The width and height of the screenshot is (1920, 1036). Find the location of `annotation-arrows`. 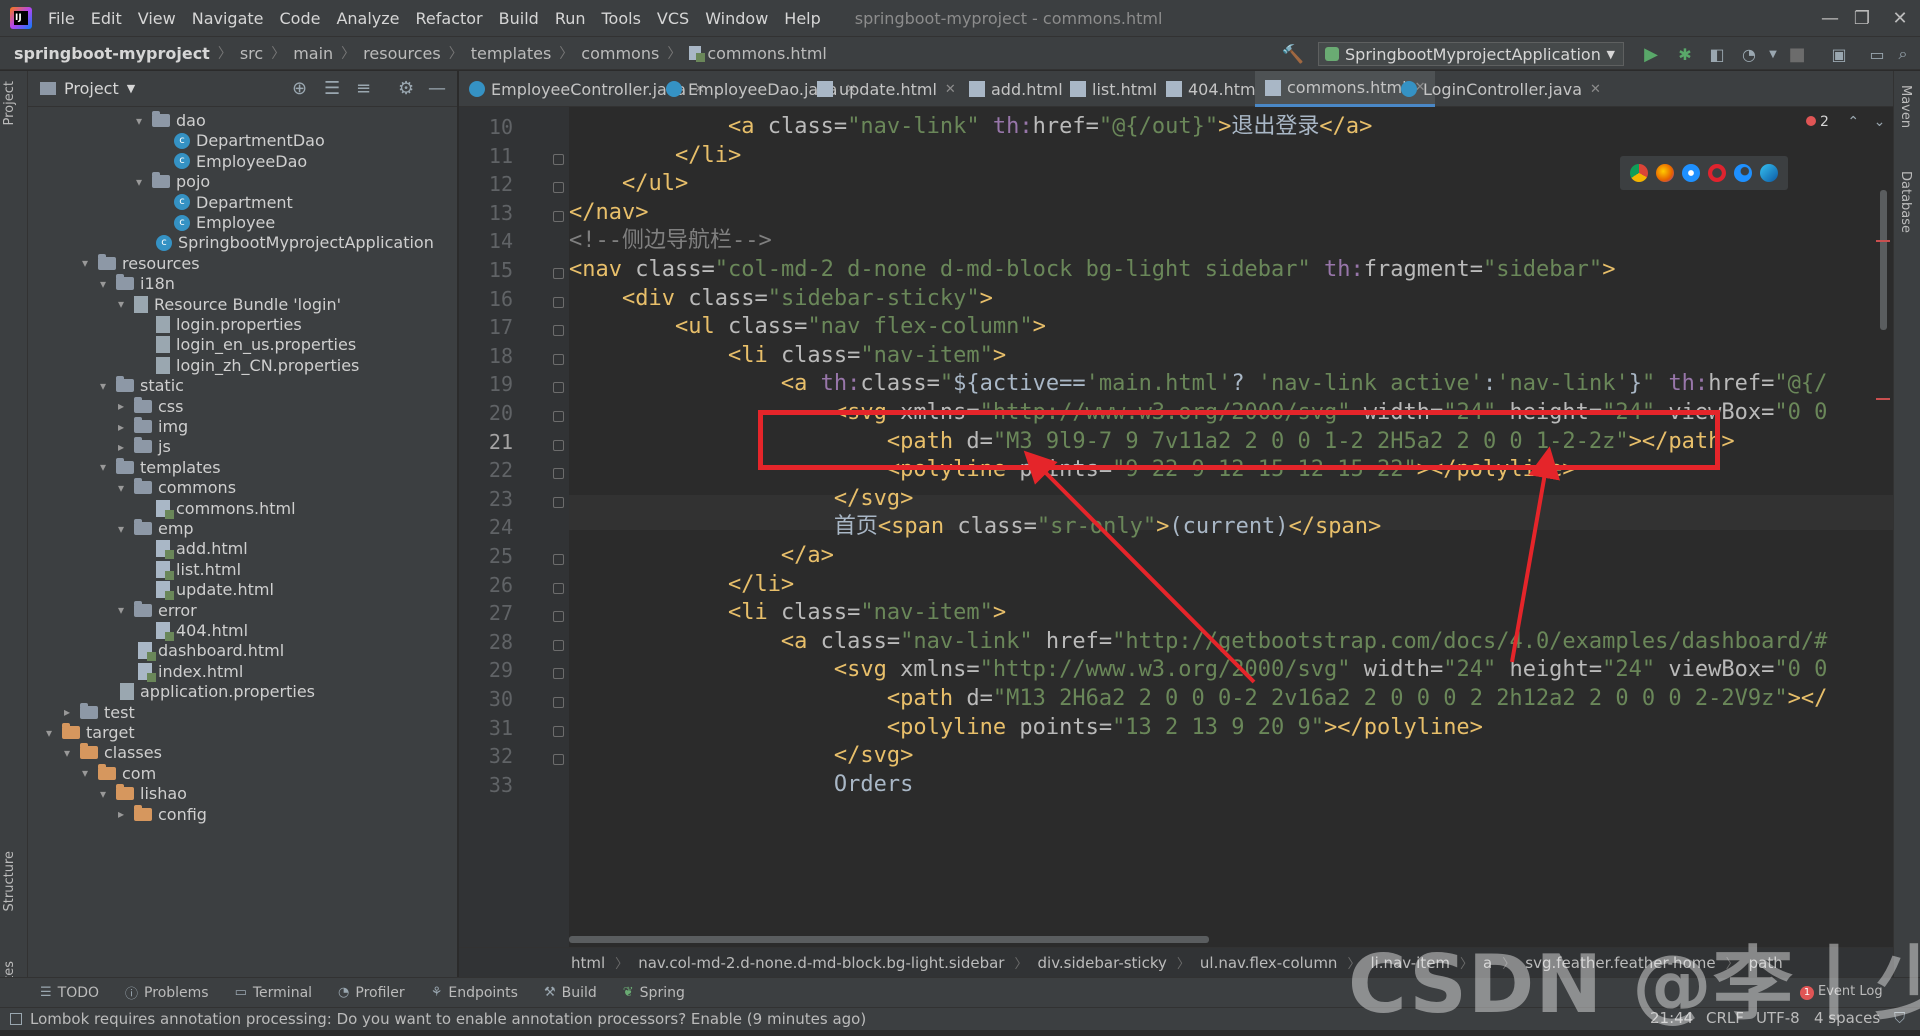

annotation-arrows is located at coordinates (1292, 565).